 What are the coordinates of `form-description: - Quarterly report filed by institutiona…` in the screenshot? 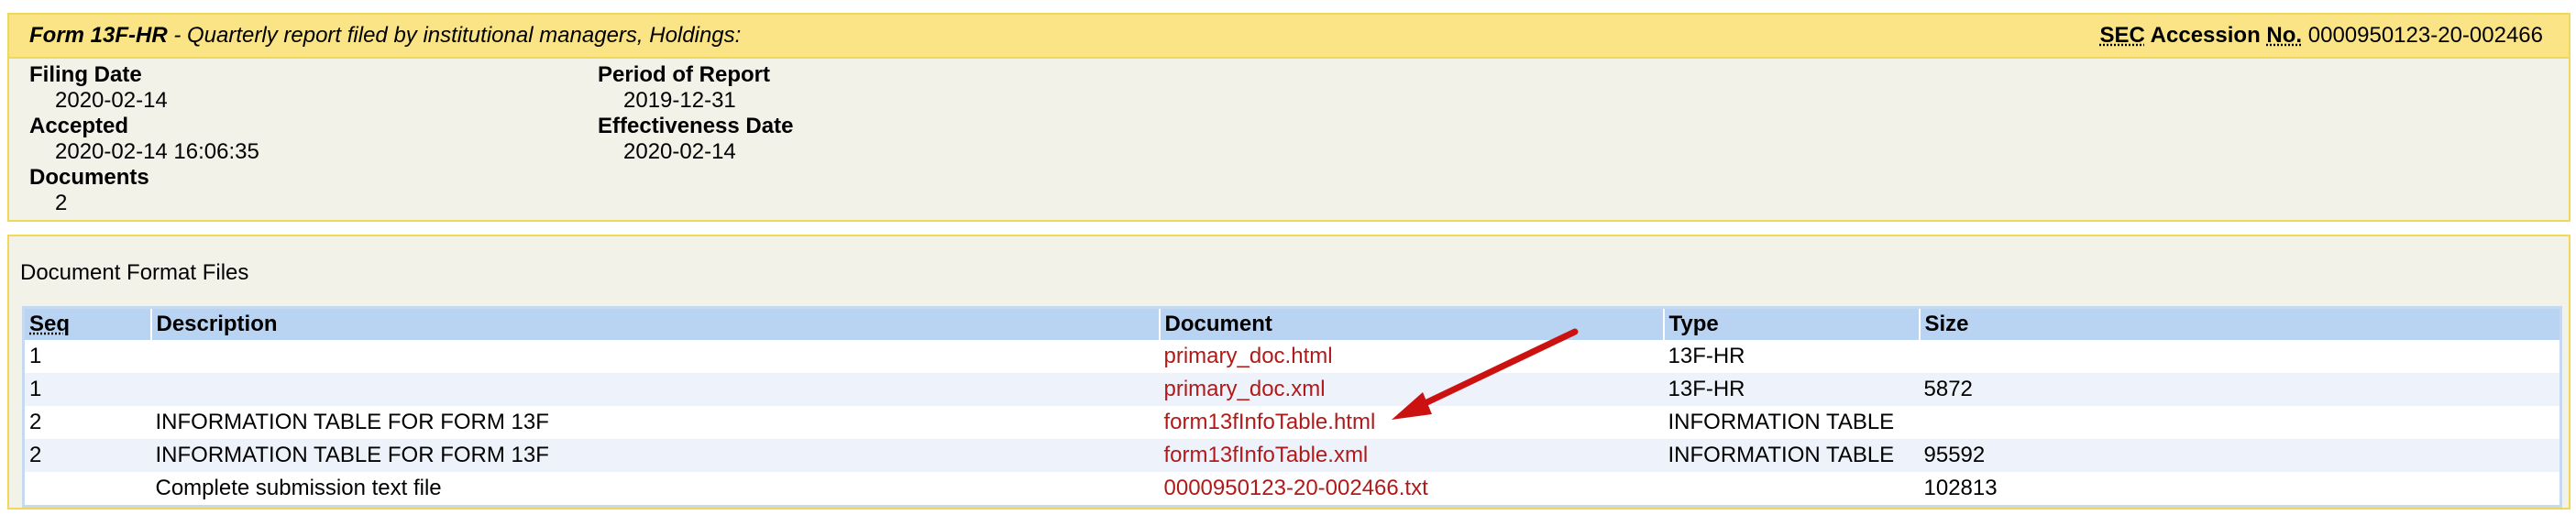 It's located at (455, 35).